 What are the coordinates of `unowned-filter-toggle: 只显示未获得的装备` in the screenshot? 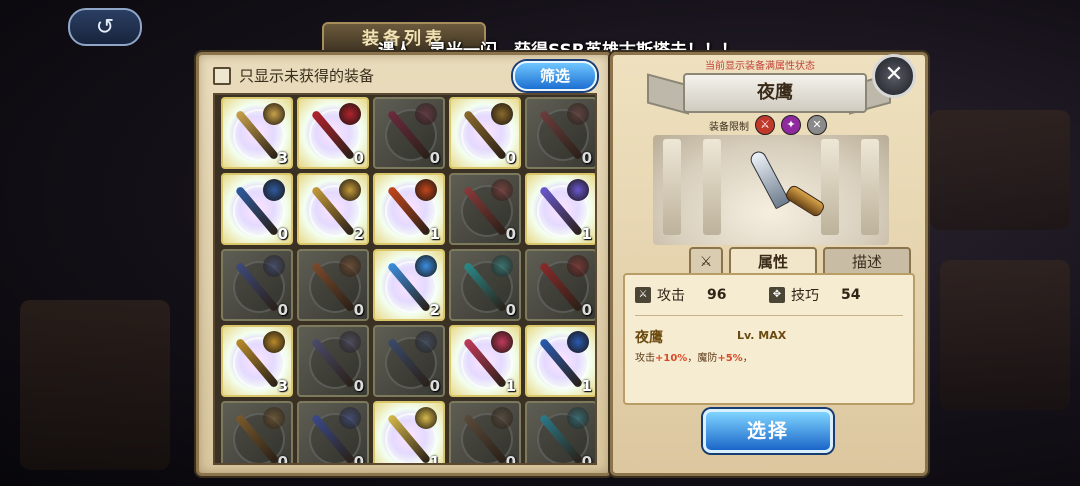 It's located at (293, 75).